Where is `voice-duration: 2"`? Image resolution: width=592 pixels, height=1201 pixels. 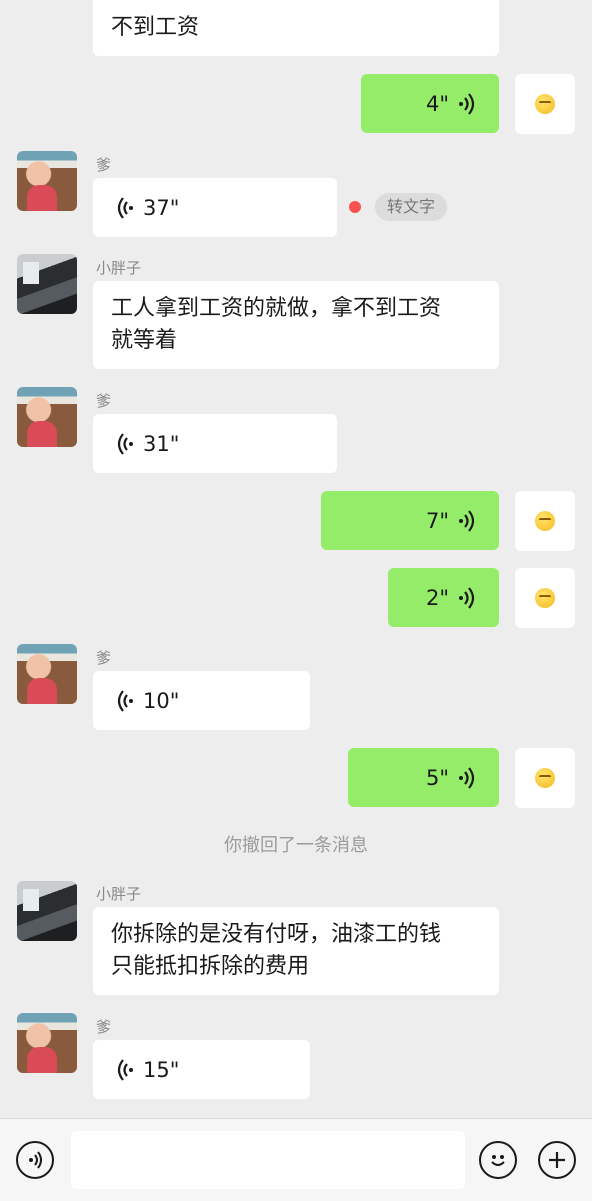
voice-duration: 2" is located at coordinates (437, 597).